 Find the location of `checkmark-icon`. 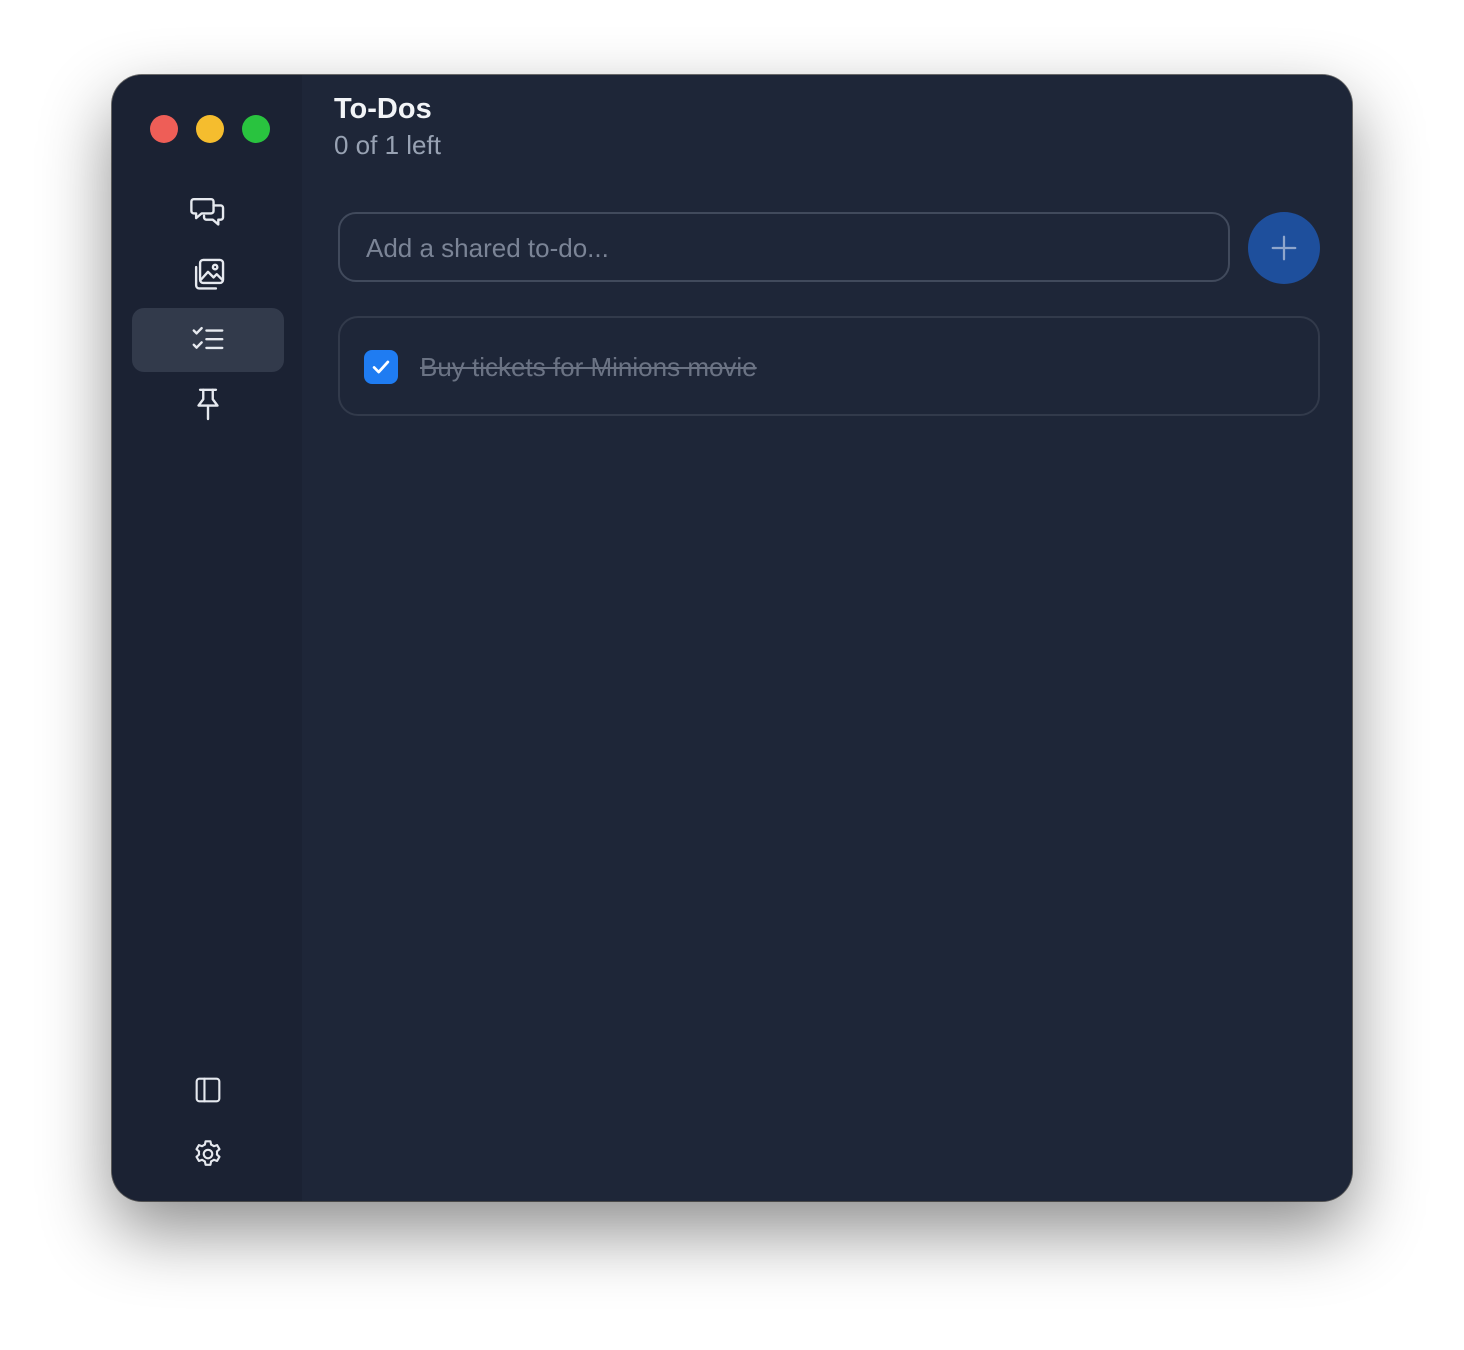

checkmark-icon is located at coordinates (381, 367).